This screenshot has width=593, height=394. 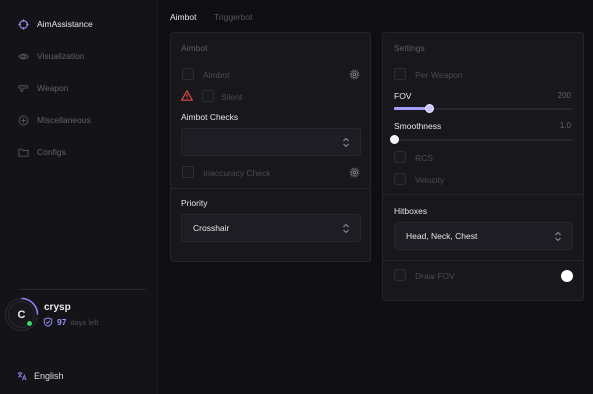 I want to click on gun-icon, so click(x=23, y=88).